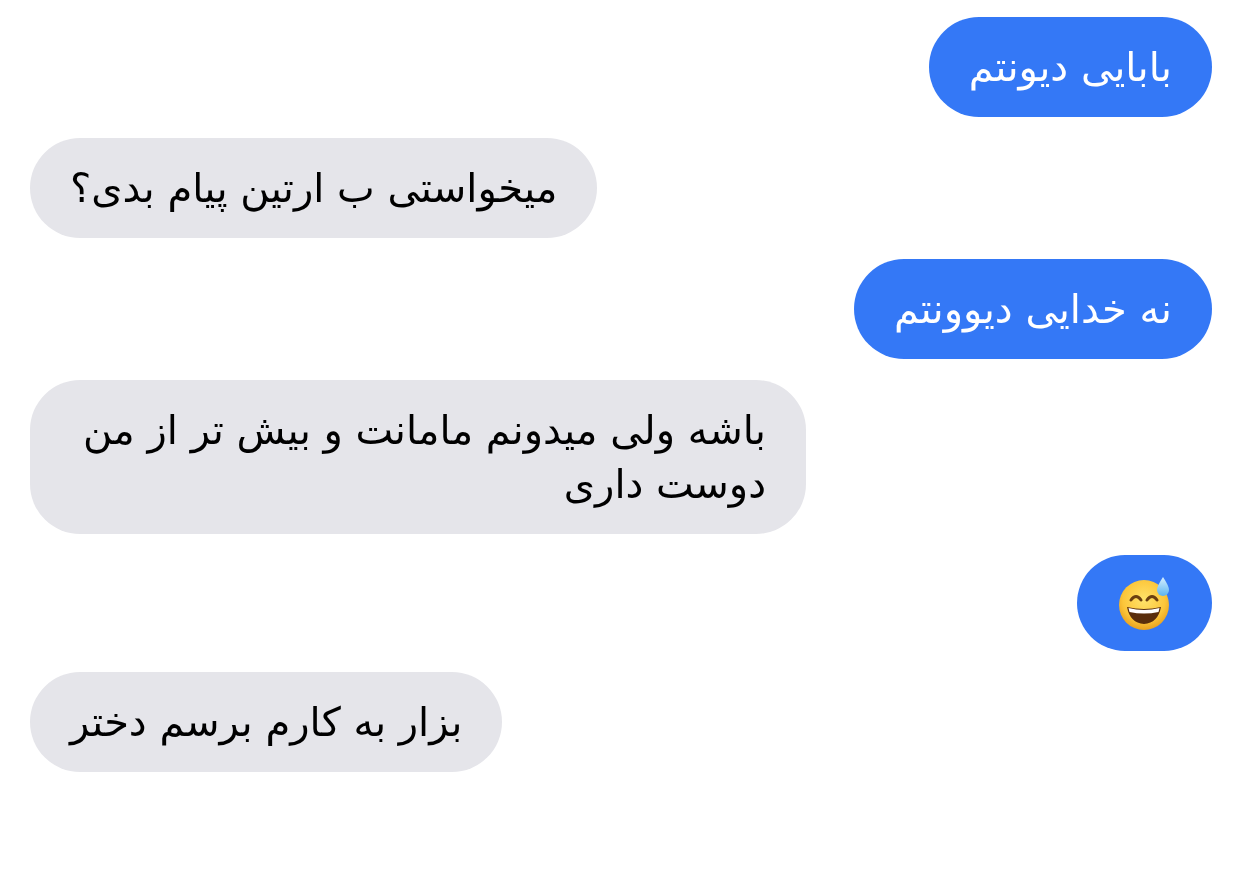  What do you see at coordinates (314, 188) in the screenshot?
I see `message-bubble: میخواستی ب ارتین پیام بدی؟` at bounding box center [314, 188].